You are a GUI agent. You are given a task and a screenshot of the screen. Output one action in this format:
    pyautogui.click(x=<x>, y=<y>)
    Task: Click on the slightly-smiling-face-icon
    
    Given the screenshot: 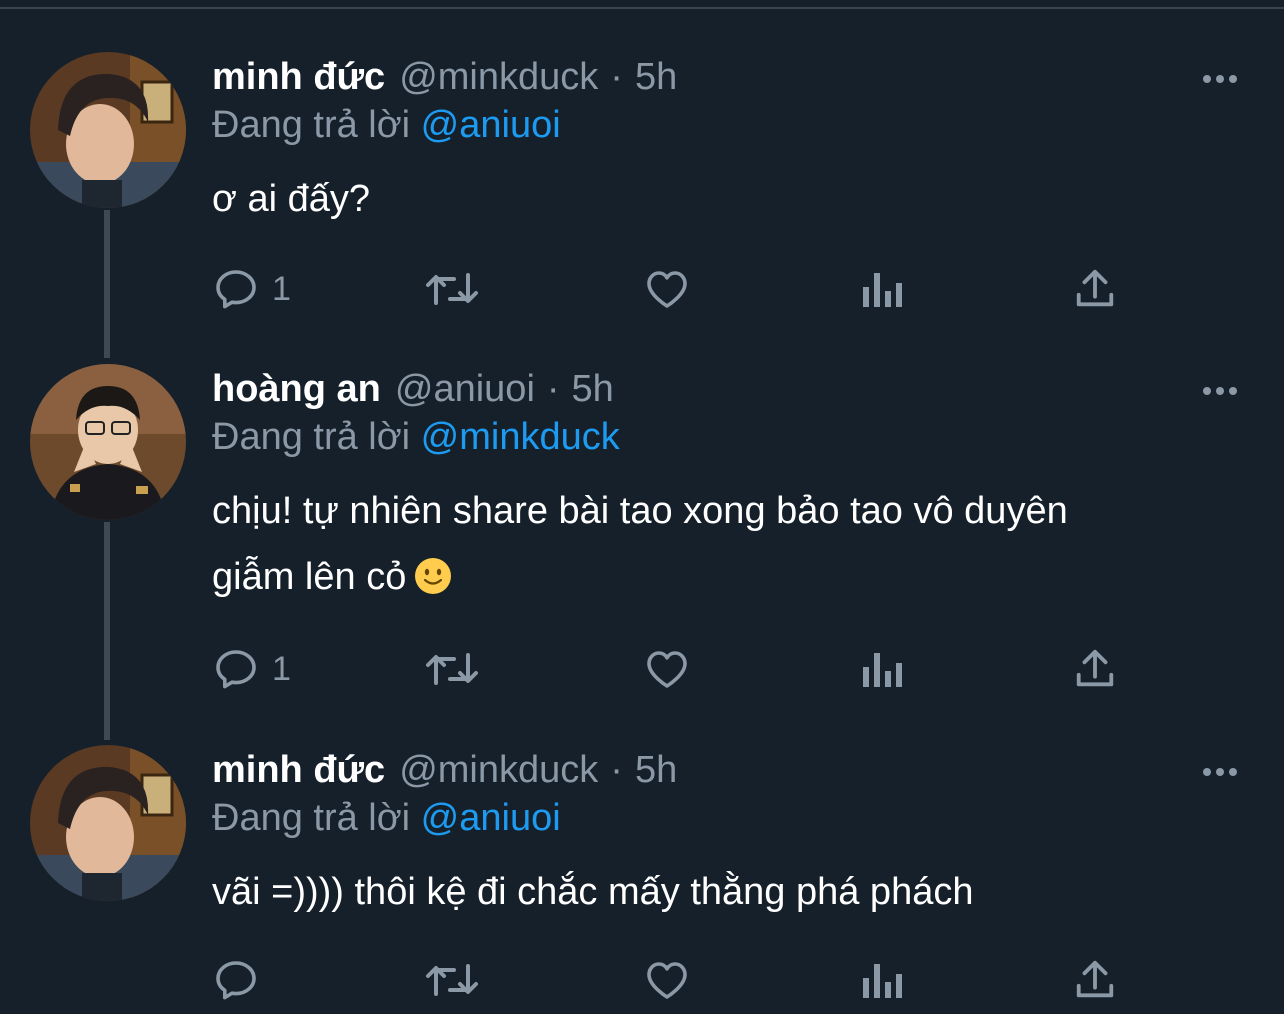 What is the action you would take?
    pyautogui.click(x=433, y=576)
    